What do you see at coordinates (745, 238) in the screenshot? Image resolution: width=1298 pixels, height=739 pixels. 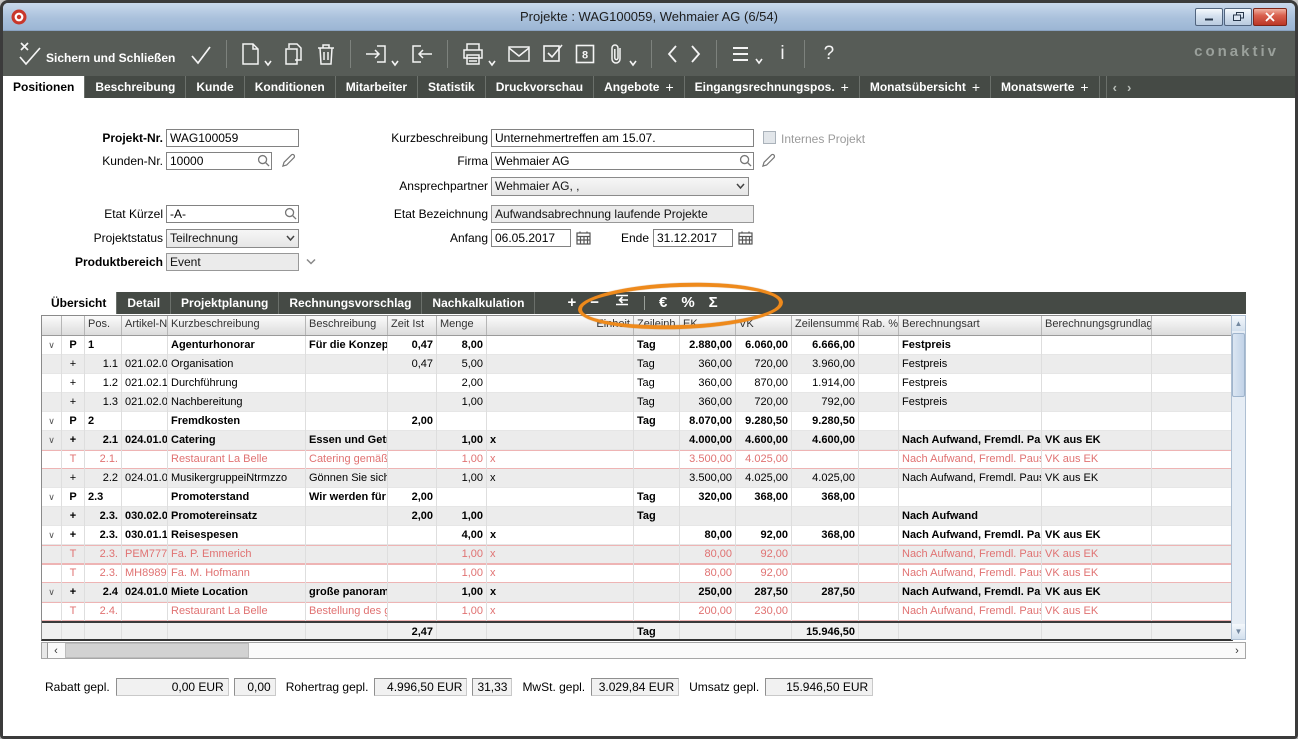 I see `ende-calendar-button` at bounding box center [745, 238].